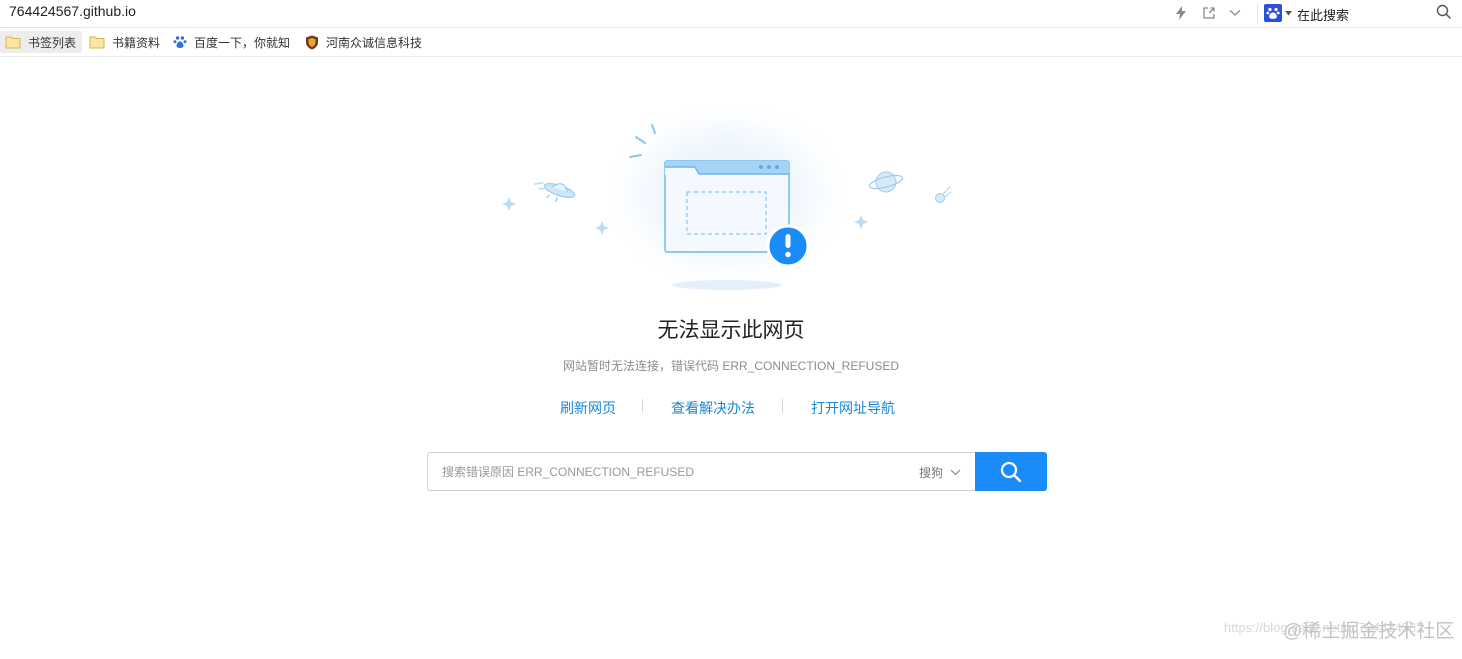 This screenshot has width=1462, height=659. Describe the element at coordinates (731, 14) in the screenshot. I see `address-bar: 764424567.github.io 在此搜索` at that location.